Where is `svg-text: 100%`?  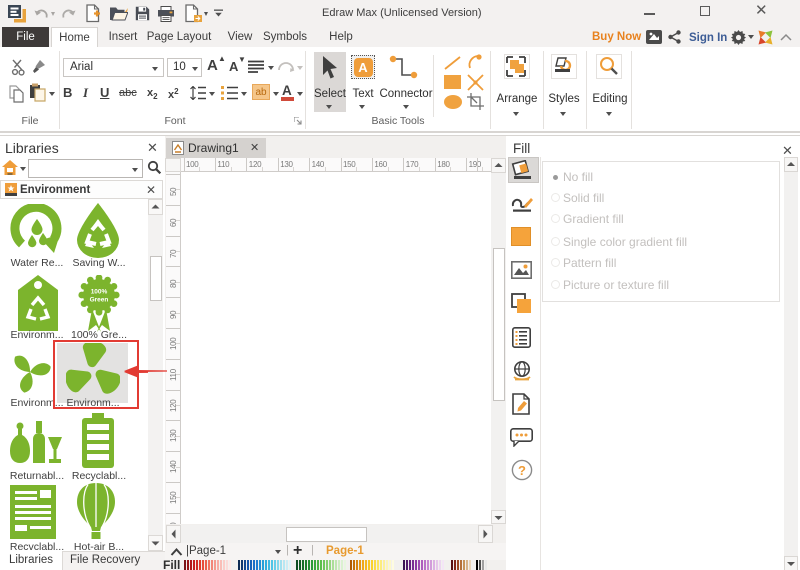
svg-text: 100% is located at coordinates (99, 292).